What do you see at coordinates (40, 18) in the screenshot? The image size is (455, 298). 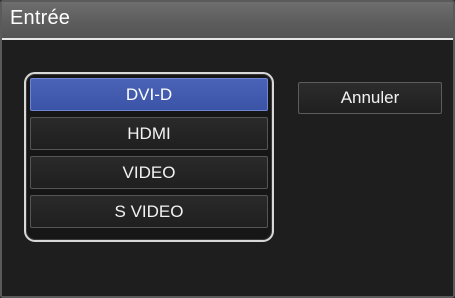 I see `dialog-title: Entrée` at bounding box center [40, 18].